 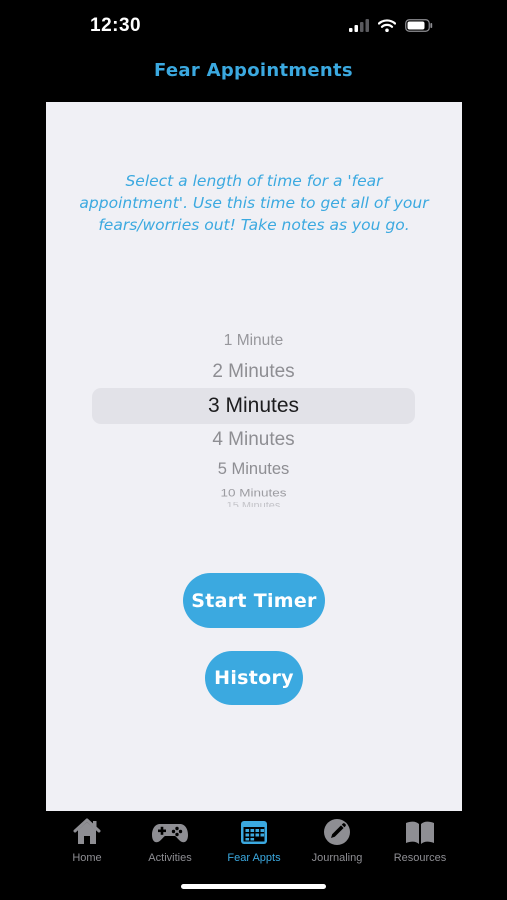 What do you see at coordinates (420, 832) in the screenshot?
I see `book-icon` at bounding box center [420, 832].